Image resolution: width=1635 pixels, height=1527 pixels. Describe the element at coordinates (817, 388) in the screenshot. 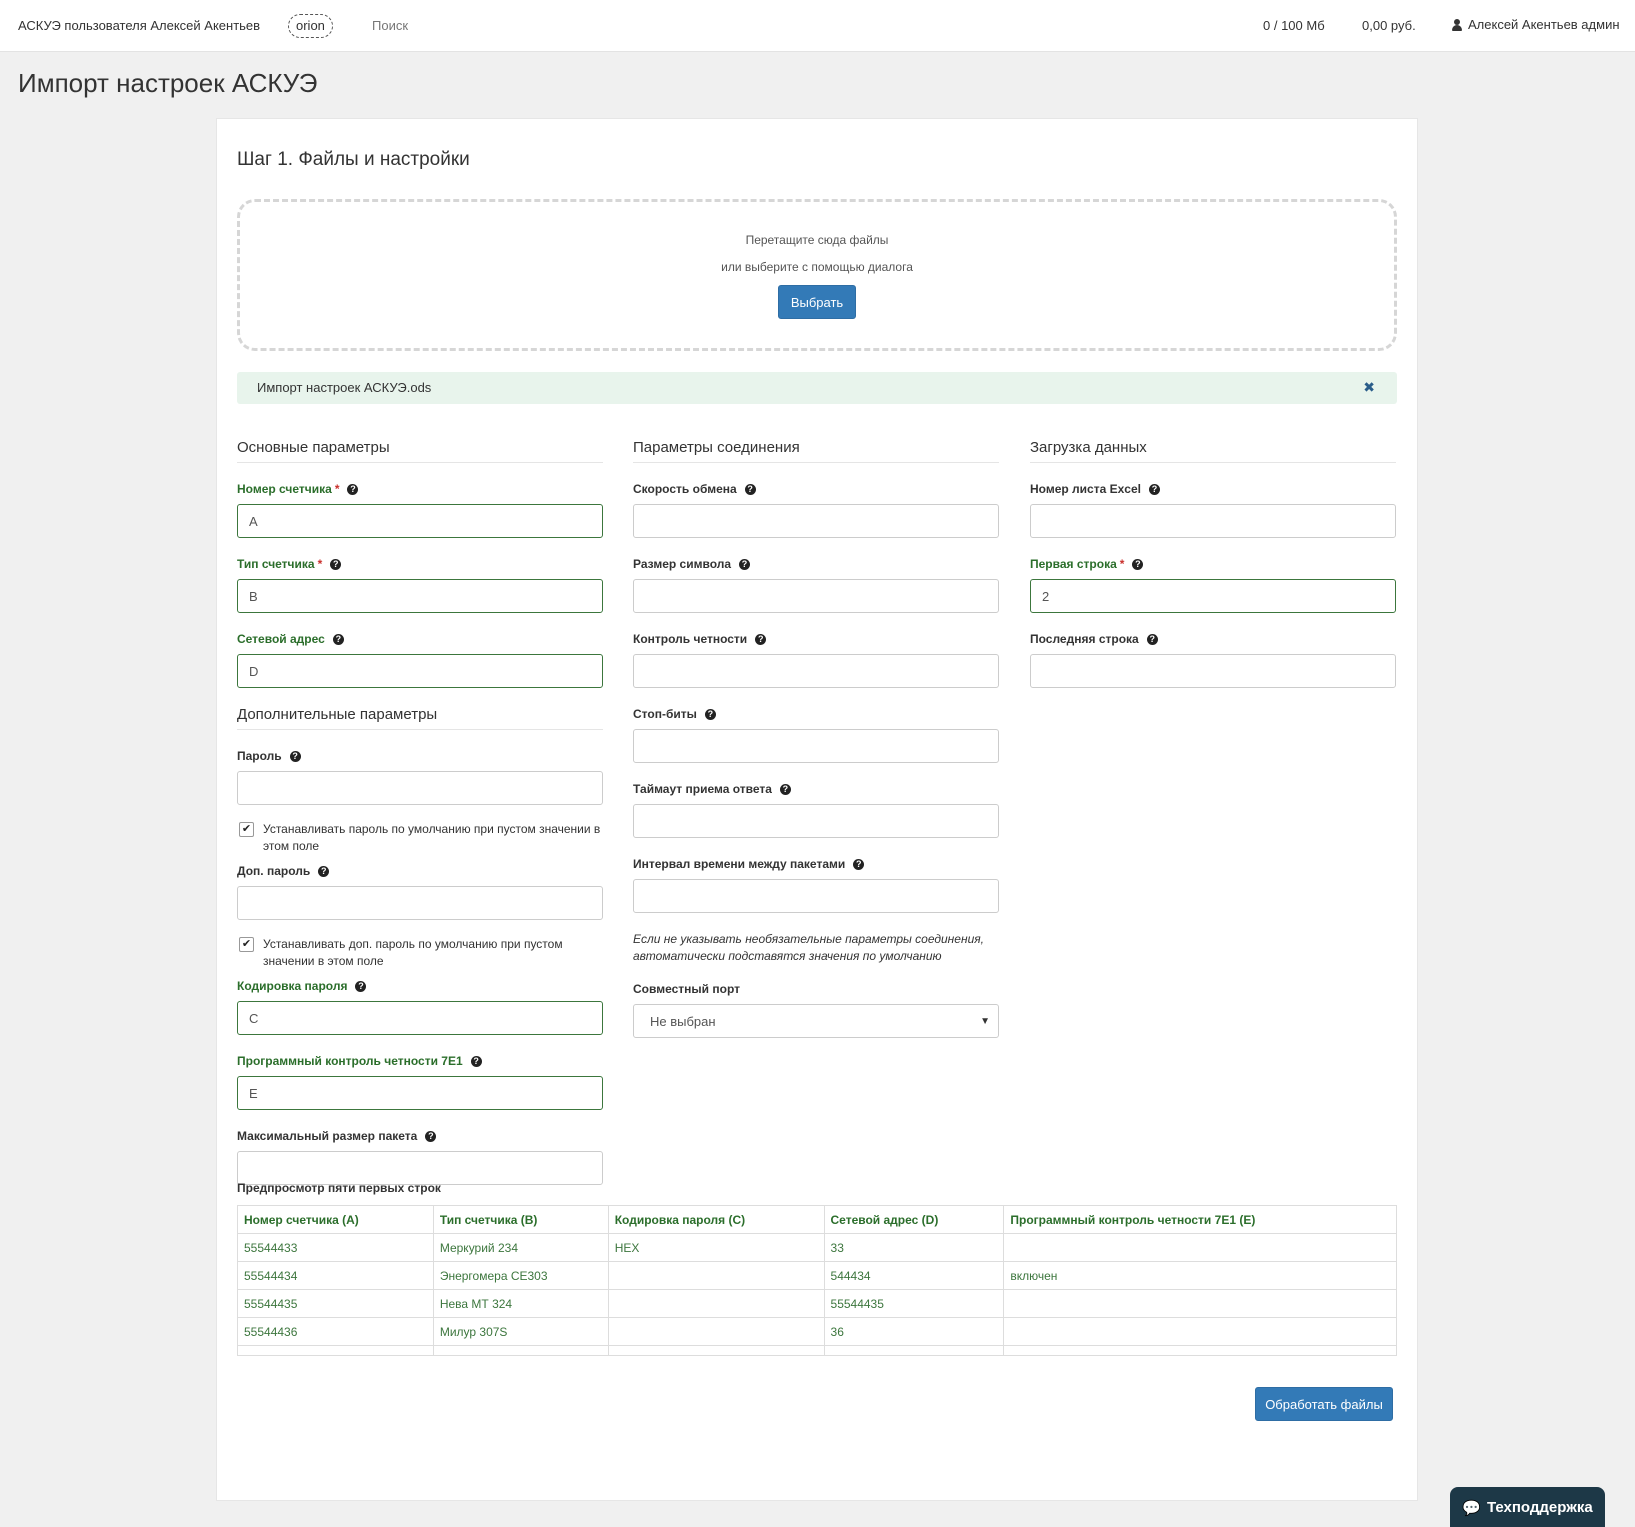

I see `uploaded-file-row: Импорт настроек АСКУЭ.ods ✖` at that location.